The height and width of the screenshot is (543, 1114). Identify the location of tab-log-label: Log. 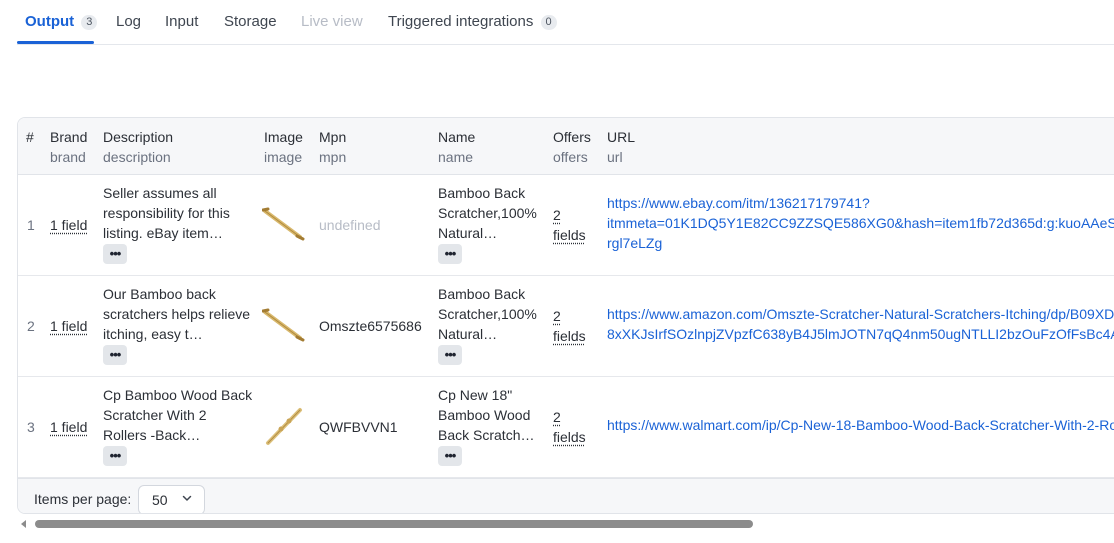
(128, 21).